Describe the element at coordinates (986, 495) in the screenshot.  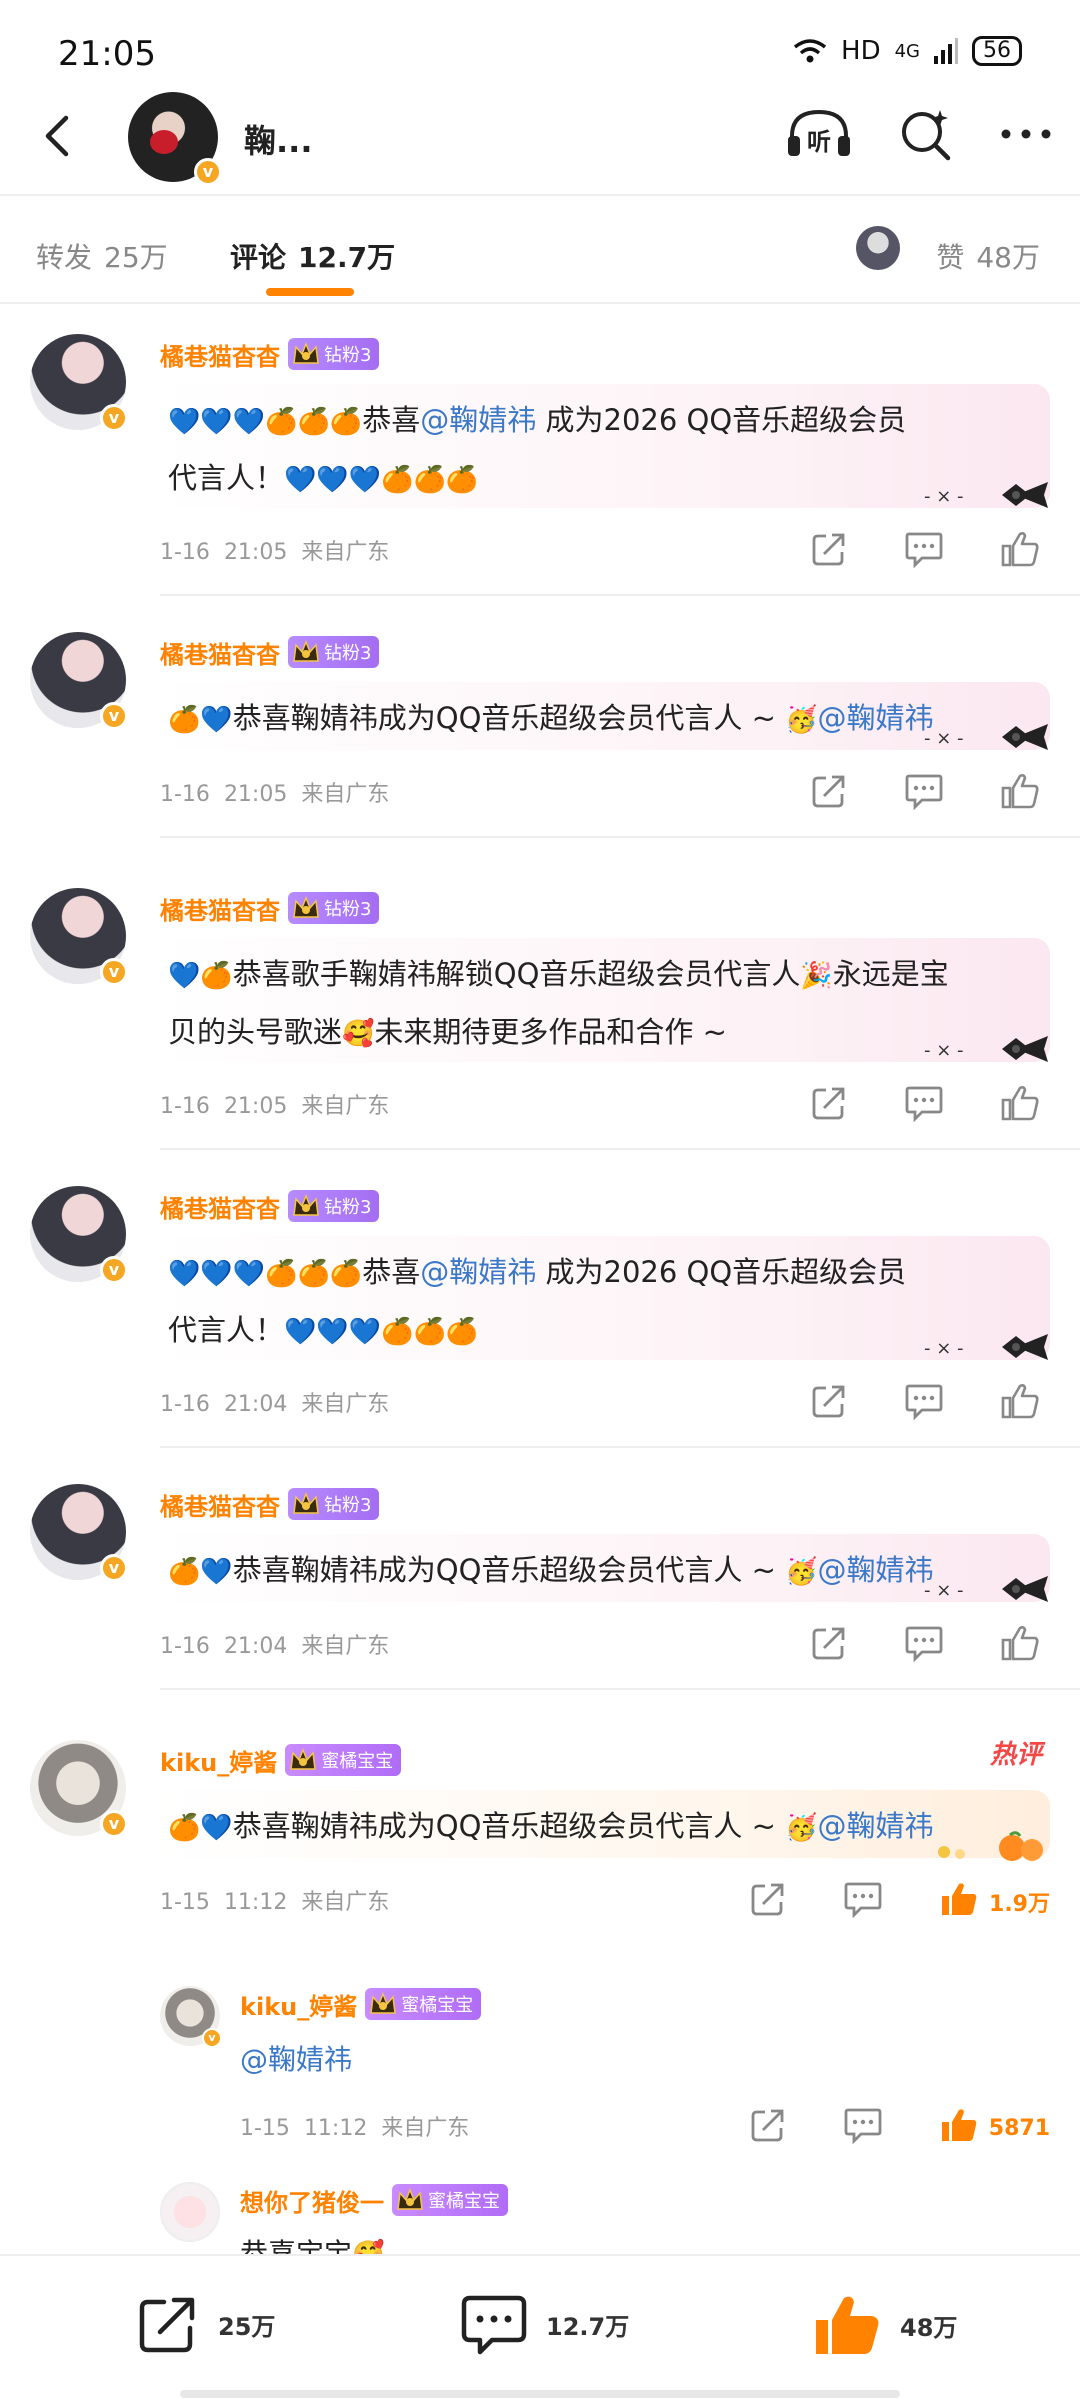
I see `bow-decoration-icon: - × -` at that location.